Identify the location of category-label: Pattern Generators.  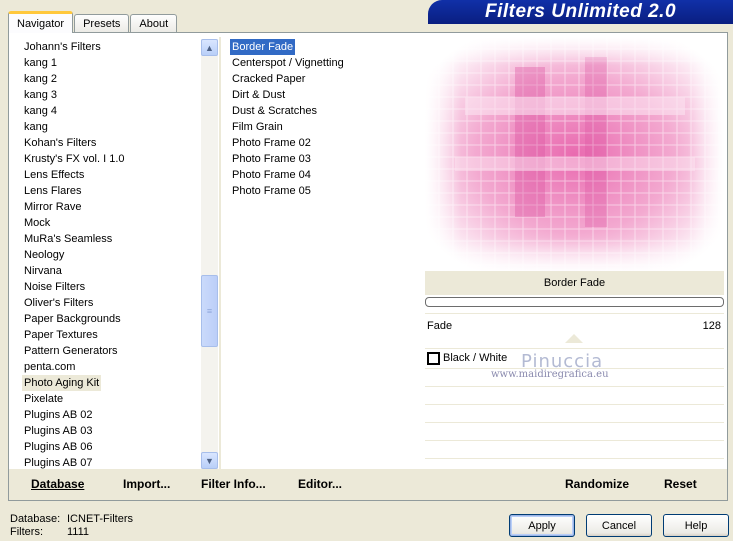
(71, 351).